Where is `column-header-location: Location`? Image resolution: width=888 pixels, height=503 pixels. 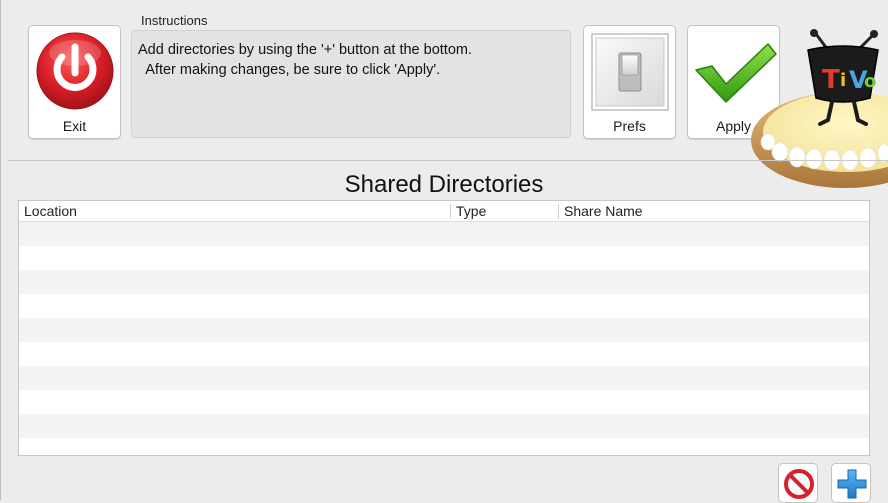
column-header-location: Location is located at coordinates (50, 211).